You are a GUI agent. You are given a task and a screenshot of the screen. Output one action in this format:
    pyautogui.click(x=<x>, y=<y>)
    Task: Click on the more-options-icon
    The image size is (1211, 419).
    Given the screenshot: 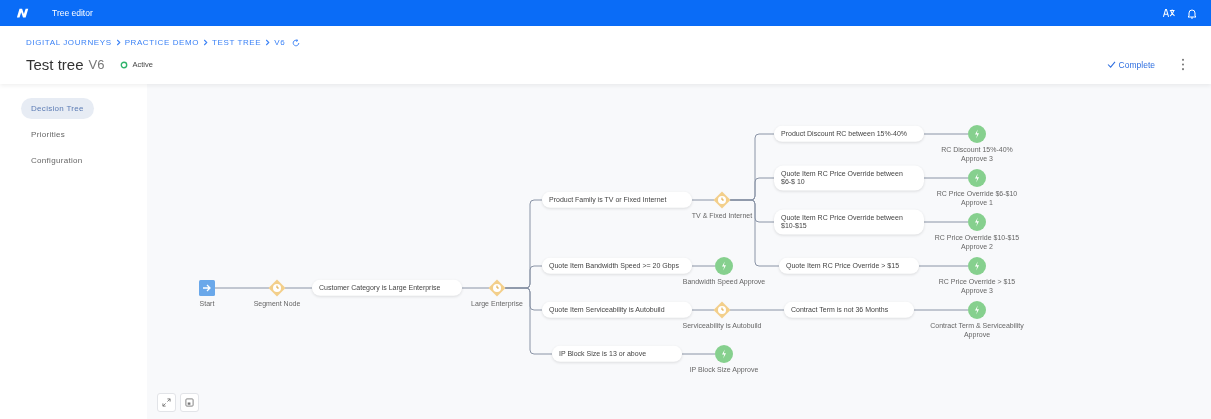 What is the action you would take?
    pyautogui.click(x=1183, y=64)
    